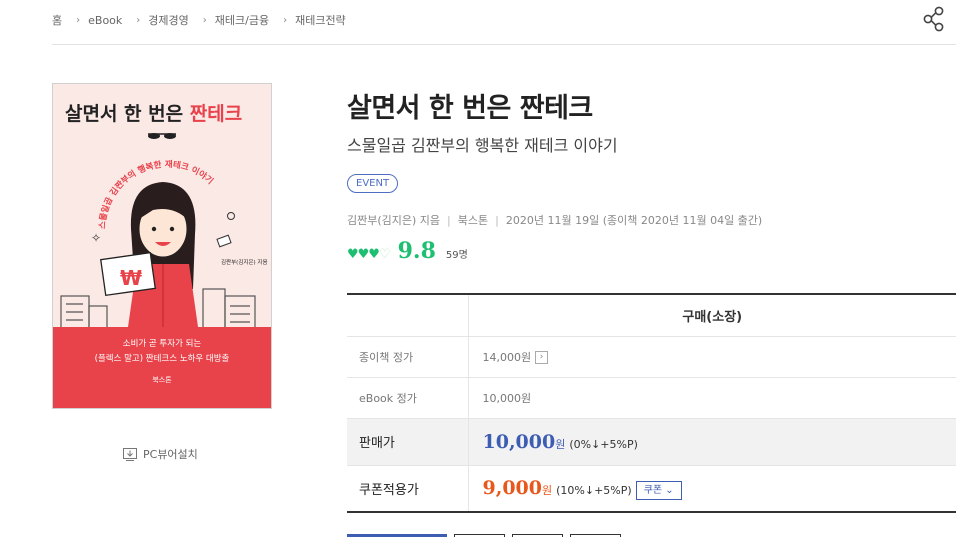 The height and width of the screenshot is (537, 966). I want to click on rating: ♥♥♥♡ 9.8 59명, so click(407, 251).